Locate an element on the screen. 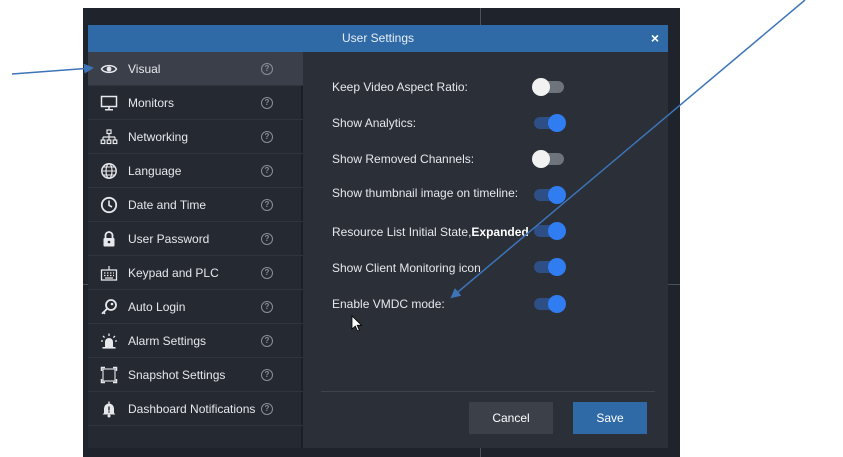  sidebar-item-label: Networking is located at coordinates (158, 137).